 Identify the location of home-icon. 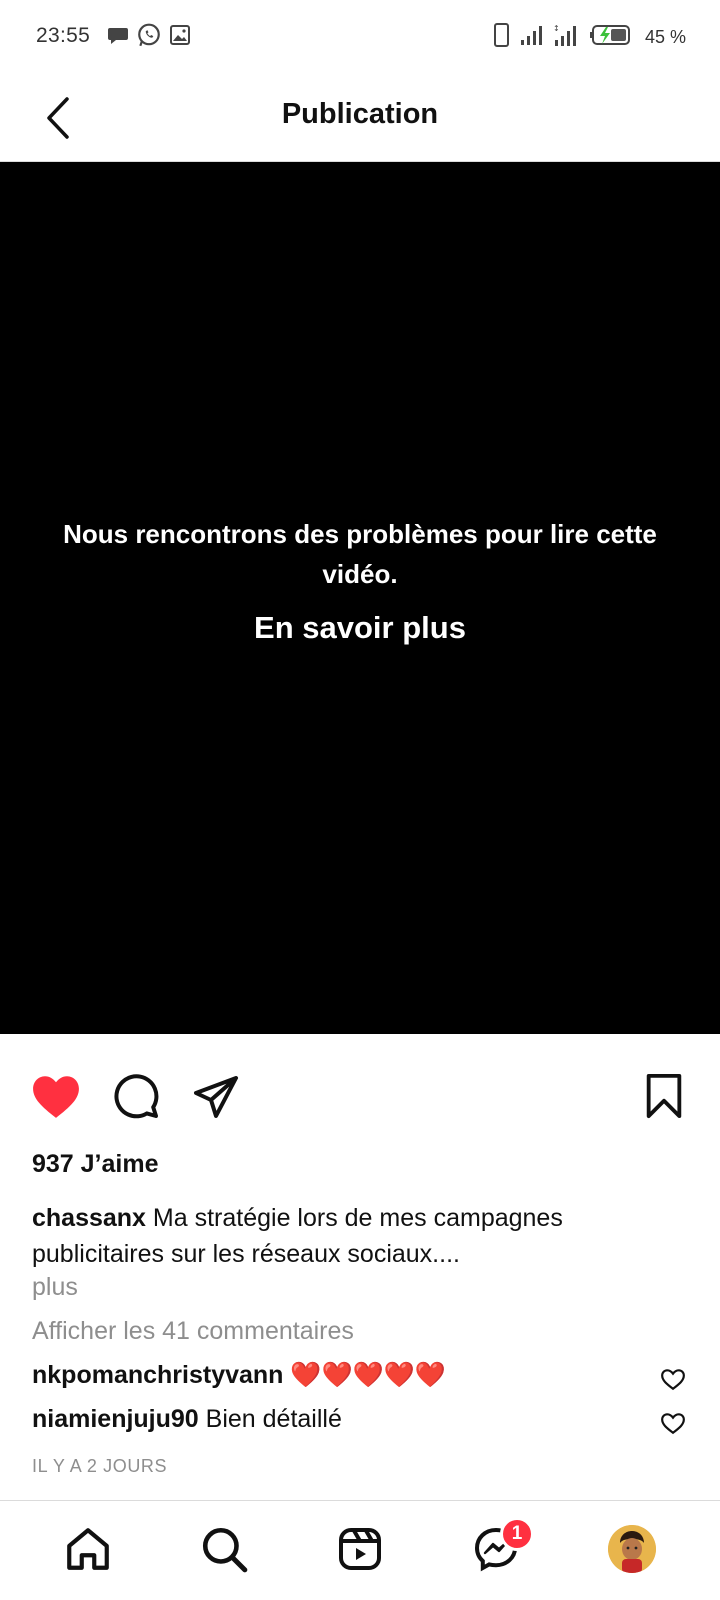
(88, 1549).